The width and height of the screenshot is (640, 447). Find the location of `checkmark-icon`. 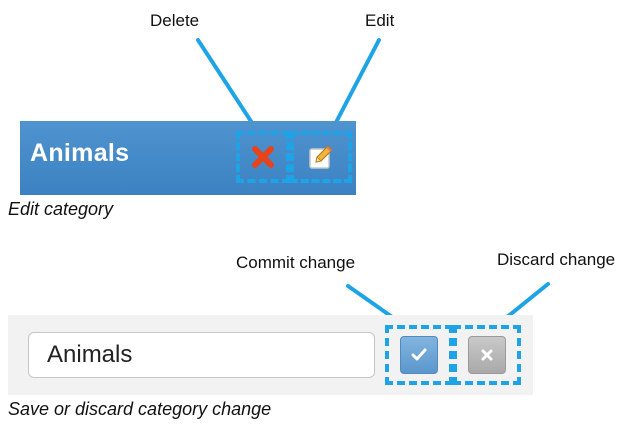

checkmark-icon is located at coordinates (419, 354).